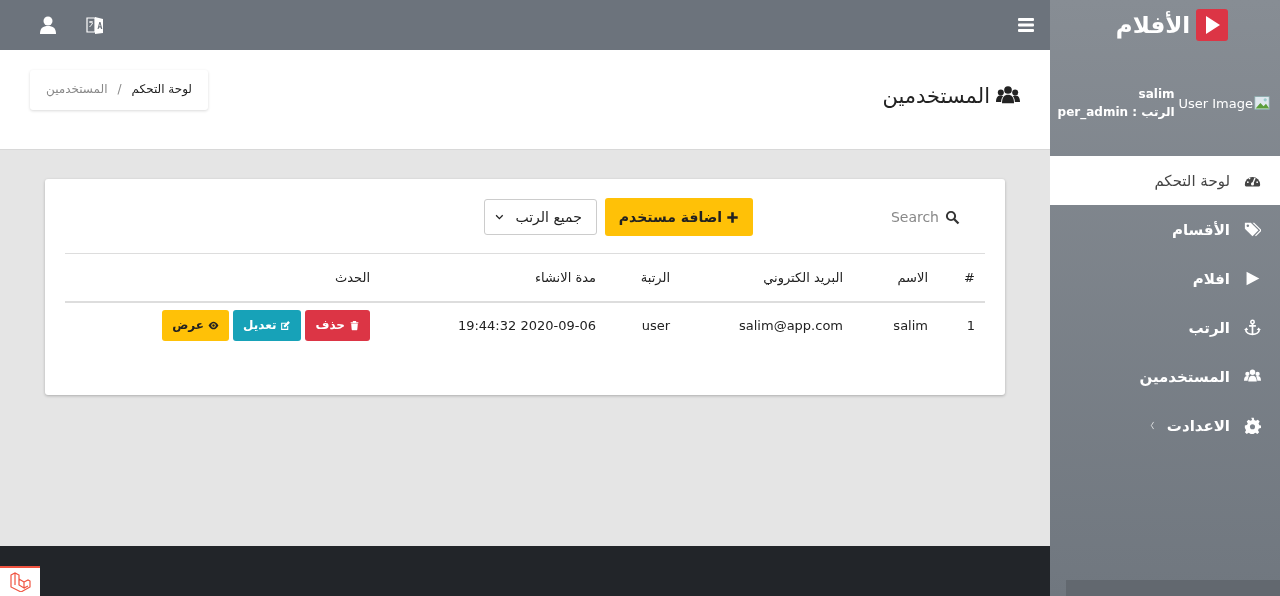 This screenshot has height=596, width=1280. I want to click on translate-icon, so click(95, 25).